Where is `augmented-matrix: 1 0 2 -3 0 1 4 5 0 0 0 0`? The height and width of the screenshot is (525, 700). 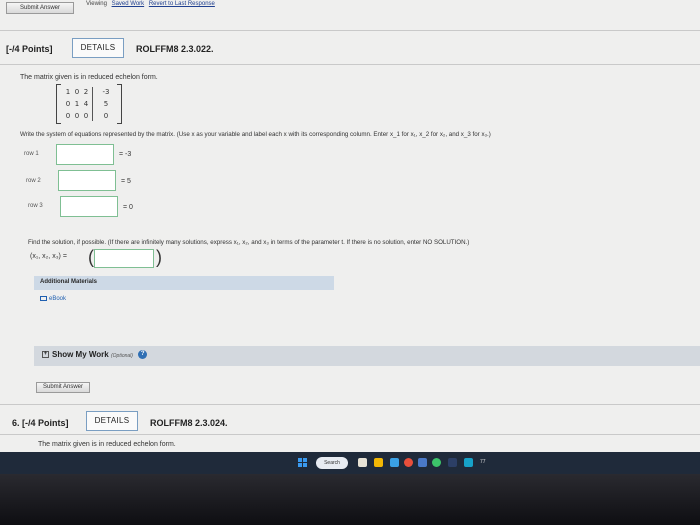 augmented-matrix: 1 0 2 -3 0 1 4 5 0 0 0 0 is located at coordinates (89, 104).